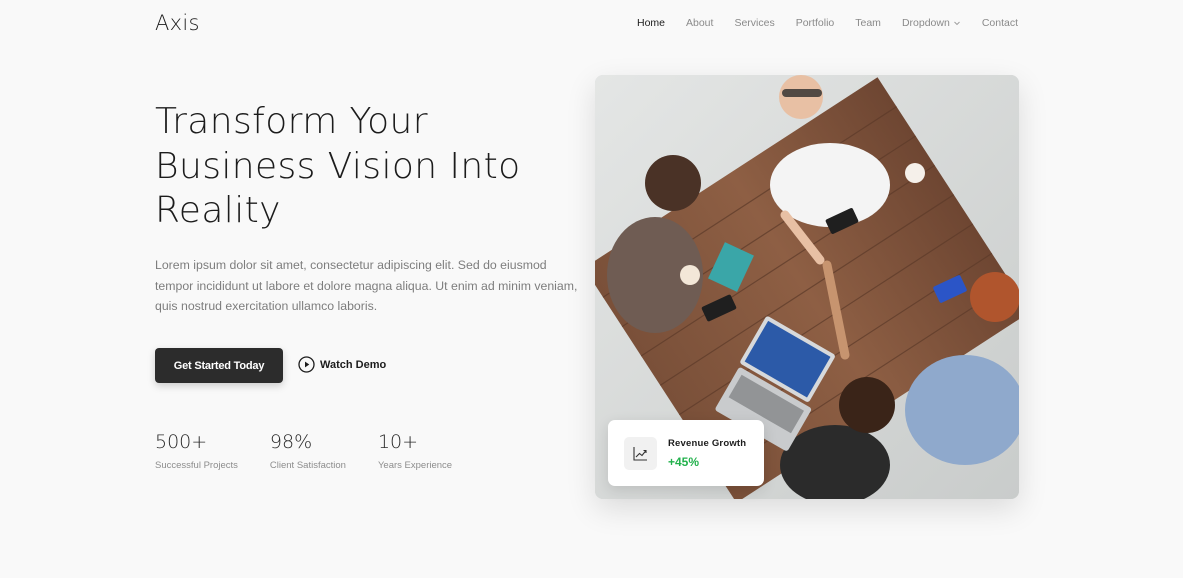 The width and height of the screenshot is (1183, 578). What do you see at coordinates (398, 442) in the screenshot?
I see `stat-value: 10+` at bounding box center [398, 442].